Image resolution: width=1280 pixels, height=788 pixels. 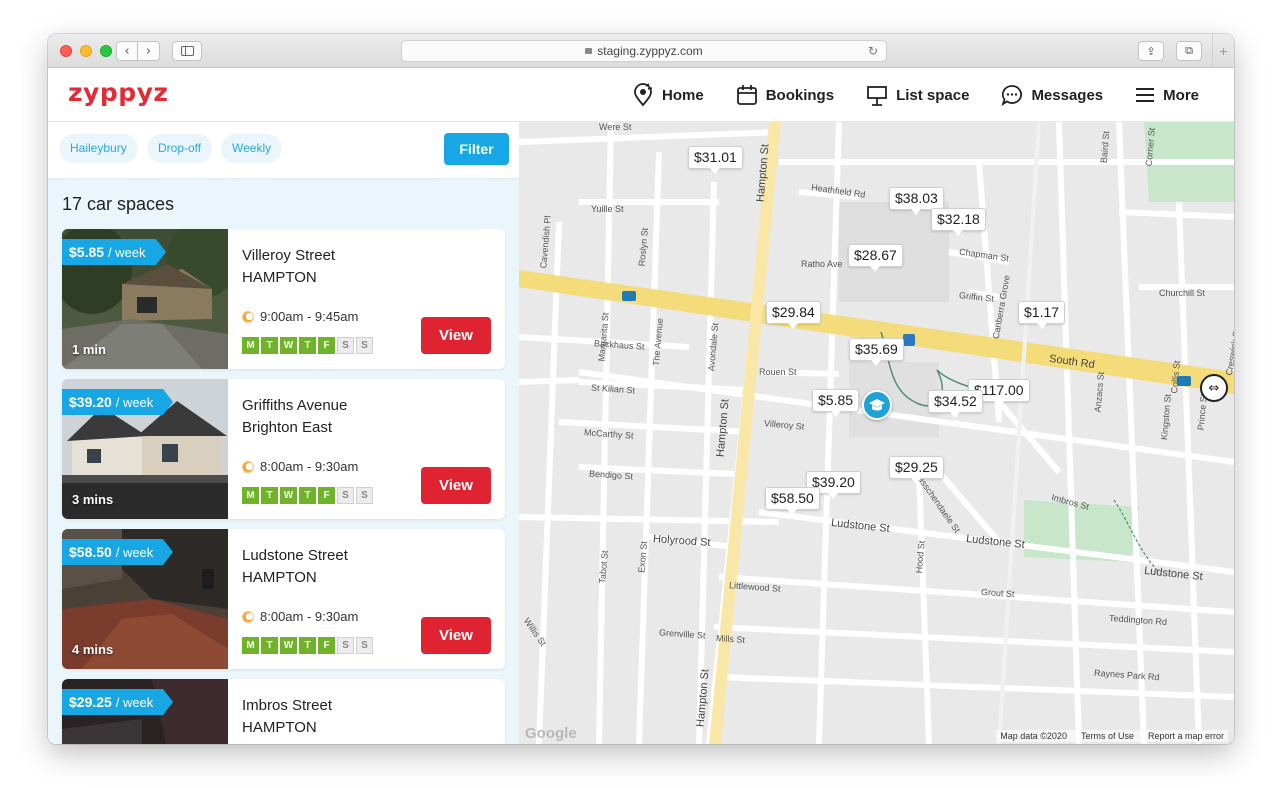 I want to click on map-price-pin: $38.03, so click(x=916, y=201).